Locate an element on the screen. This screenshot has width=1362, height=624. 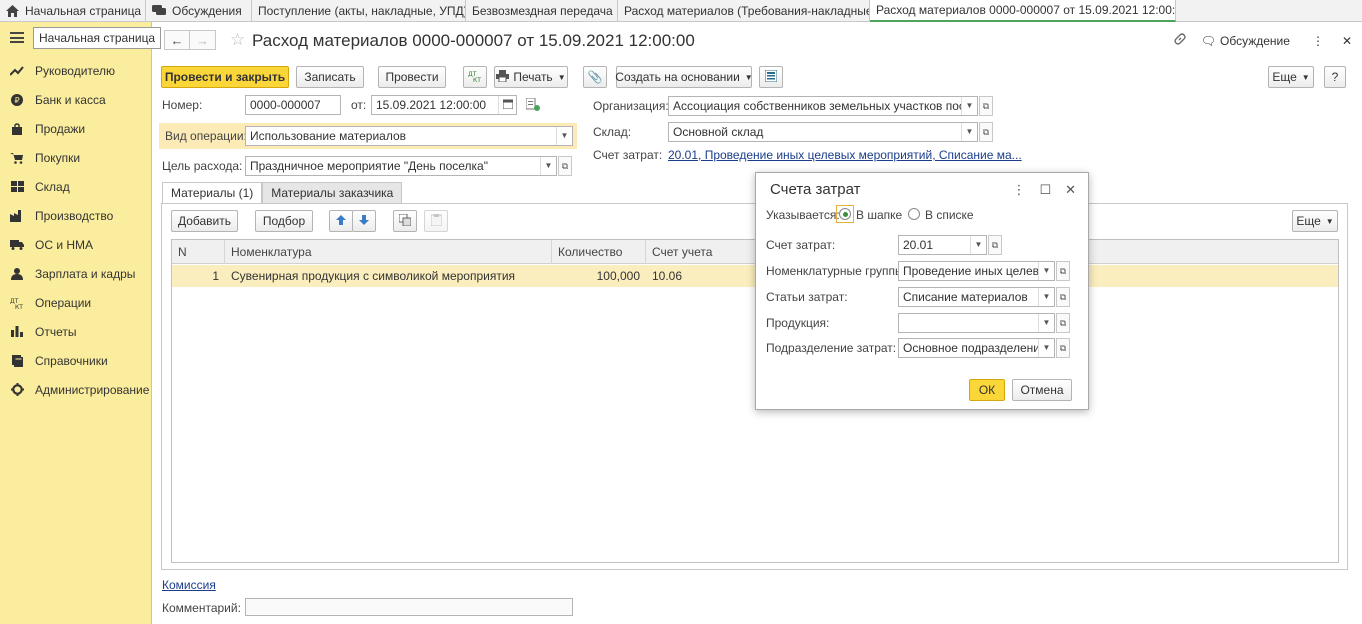
paste-button is located at coordinates (436, 221).